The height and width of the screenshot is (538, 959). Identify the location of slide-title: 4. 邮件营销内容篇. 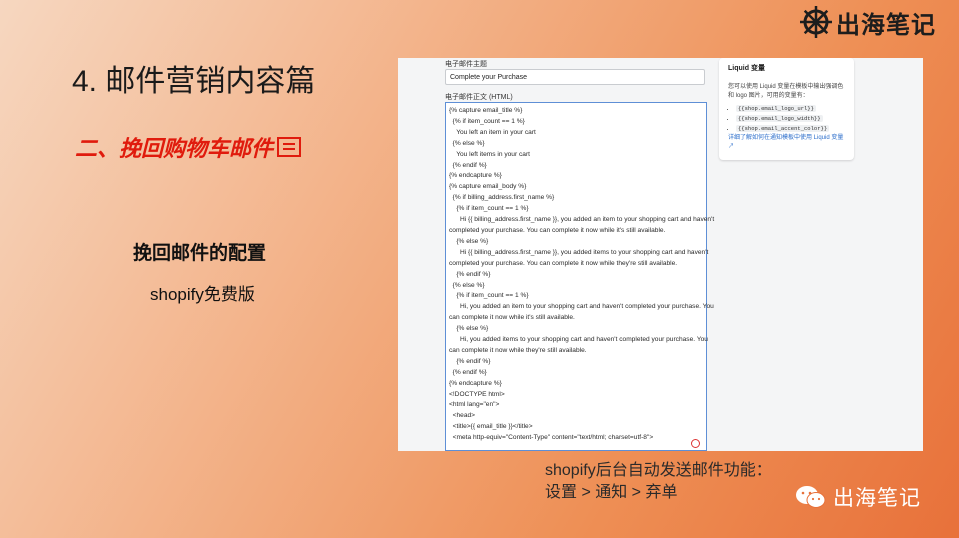
(194, 81).